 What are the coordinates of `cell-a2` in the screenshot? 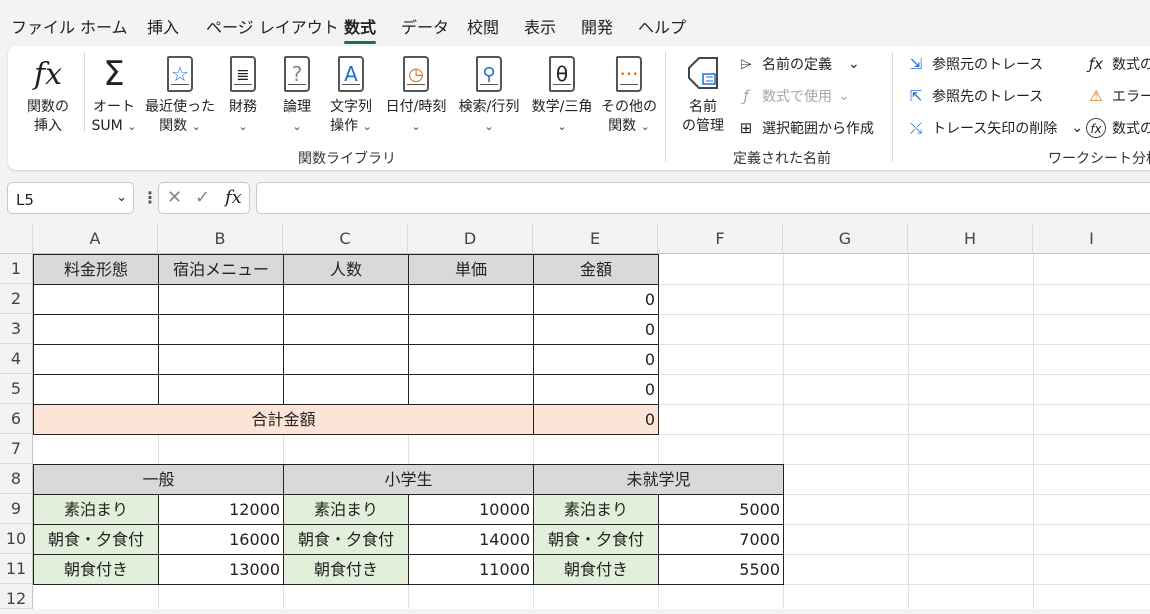 It's located at (96, 299).